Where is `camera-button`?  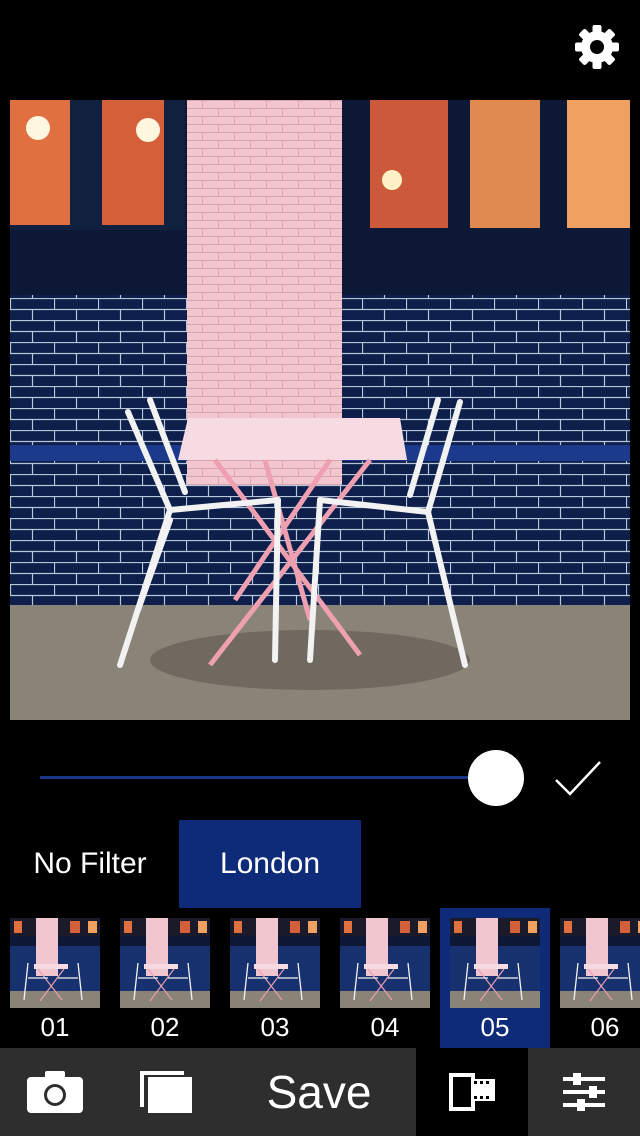 camera-button is located at coordinates (55, 1092).